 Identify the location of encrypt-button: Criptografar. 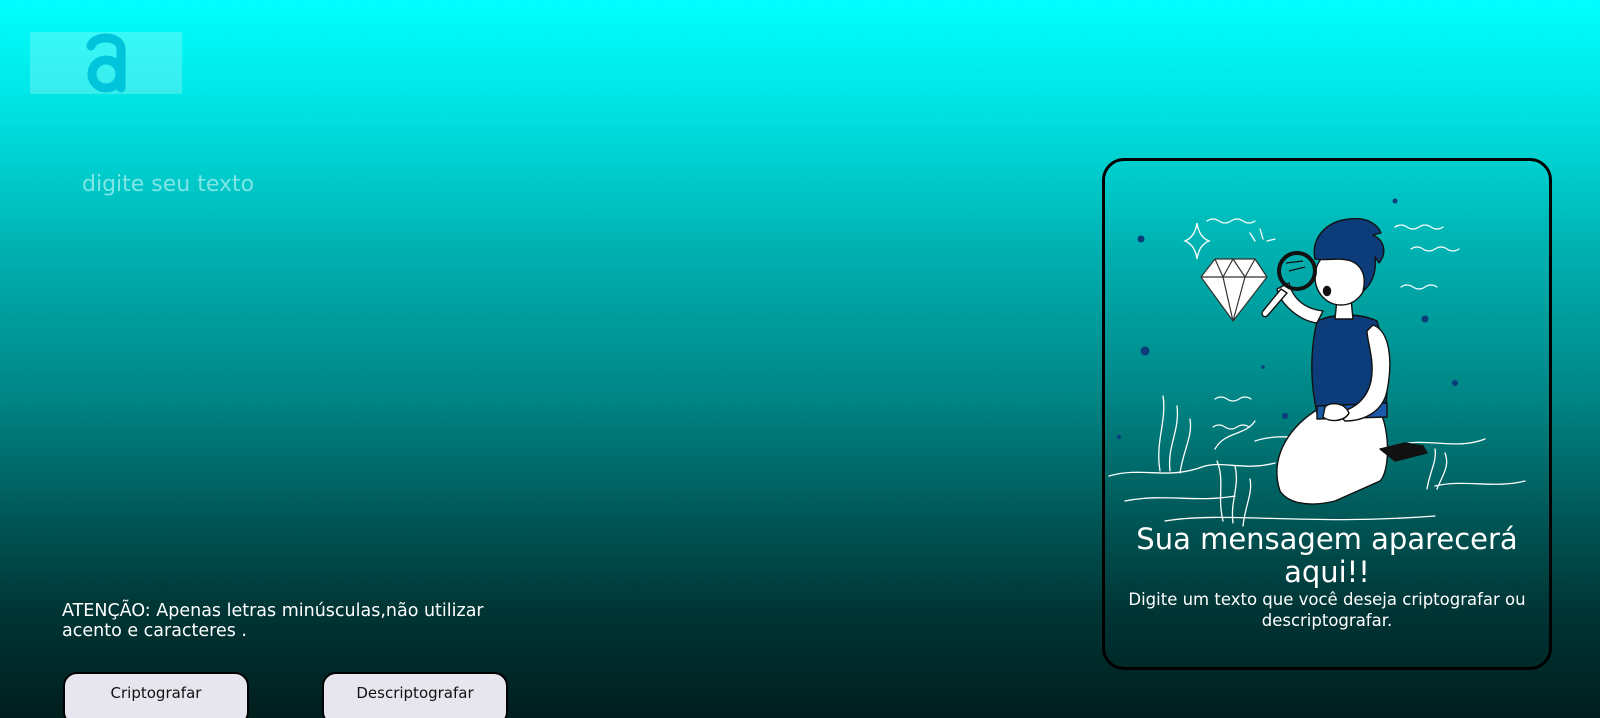
(156, 695).